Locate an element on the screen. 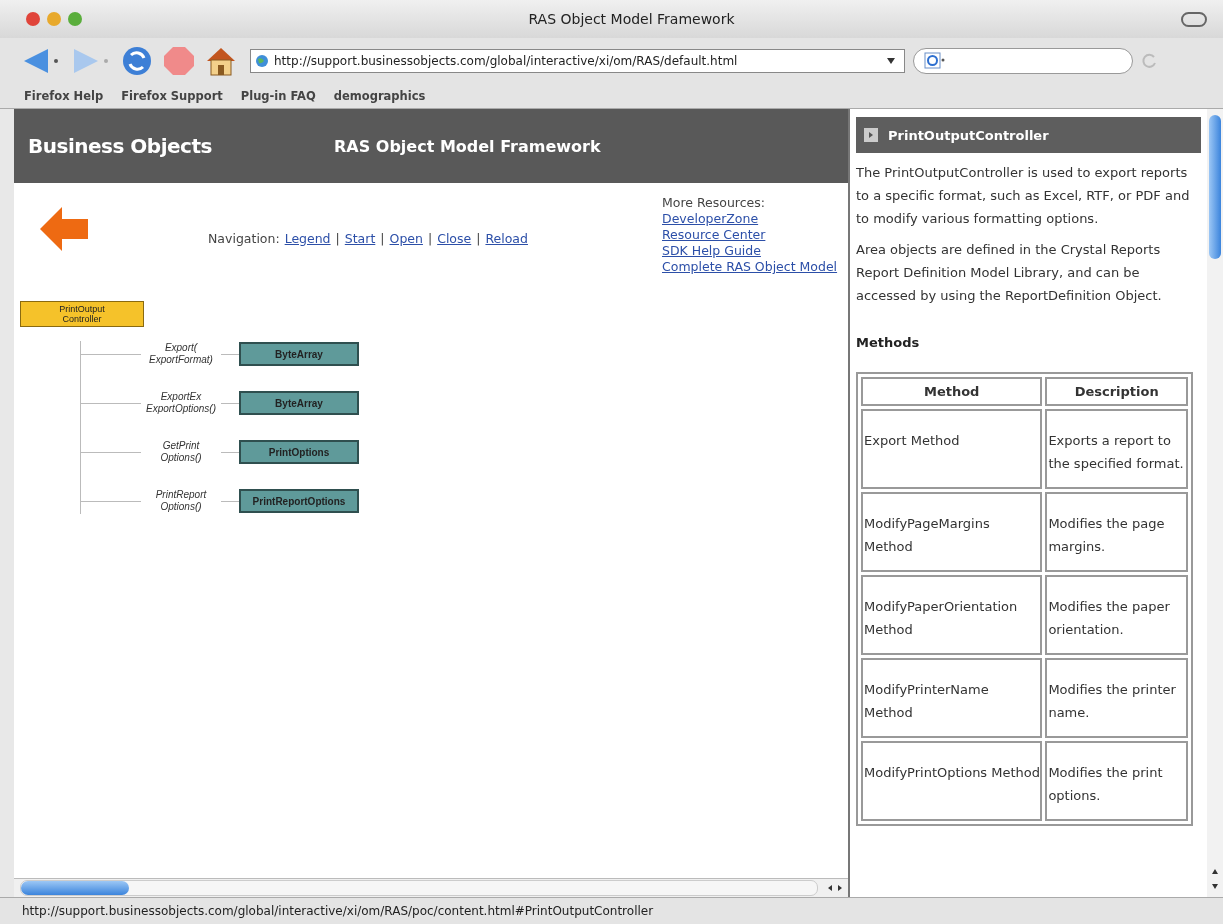 The height and width of the screenshot is (924, 1223). stop-icon is located at coordinates (179, 61).